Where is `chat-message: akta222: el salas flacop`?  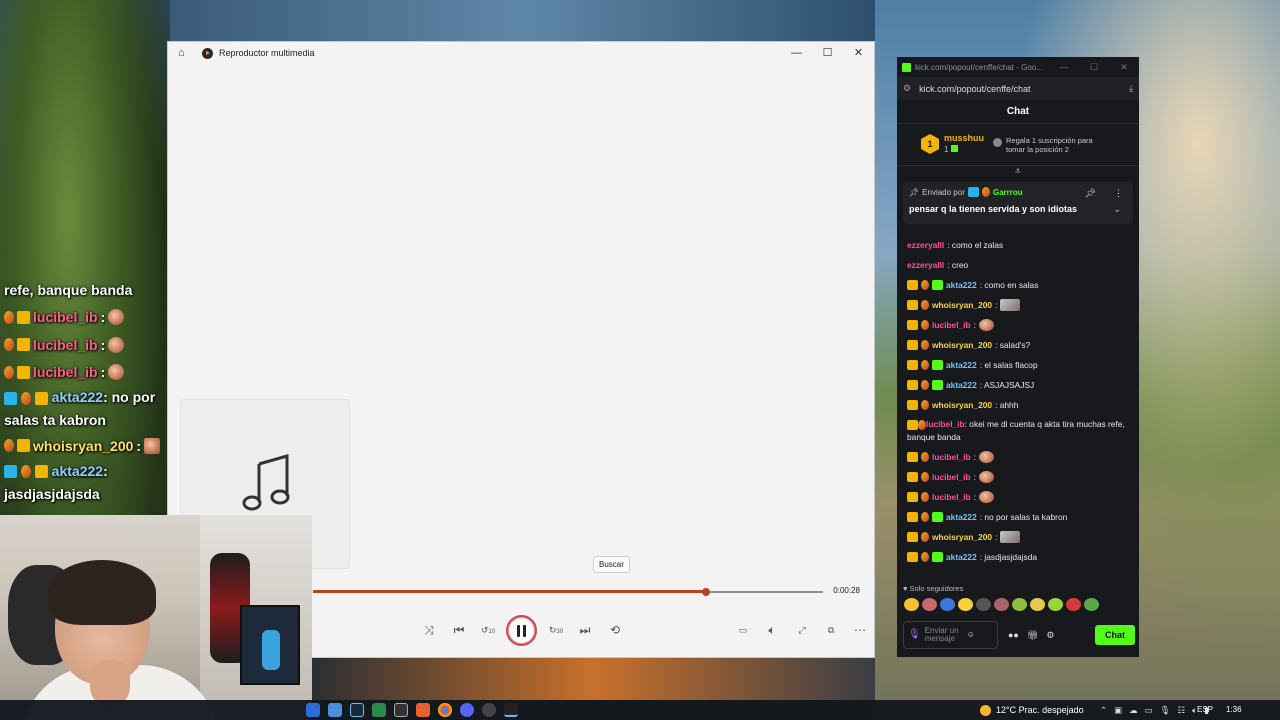
chat-message: akta222: el salas flacop is located at coordinates (1018, 365).